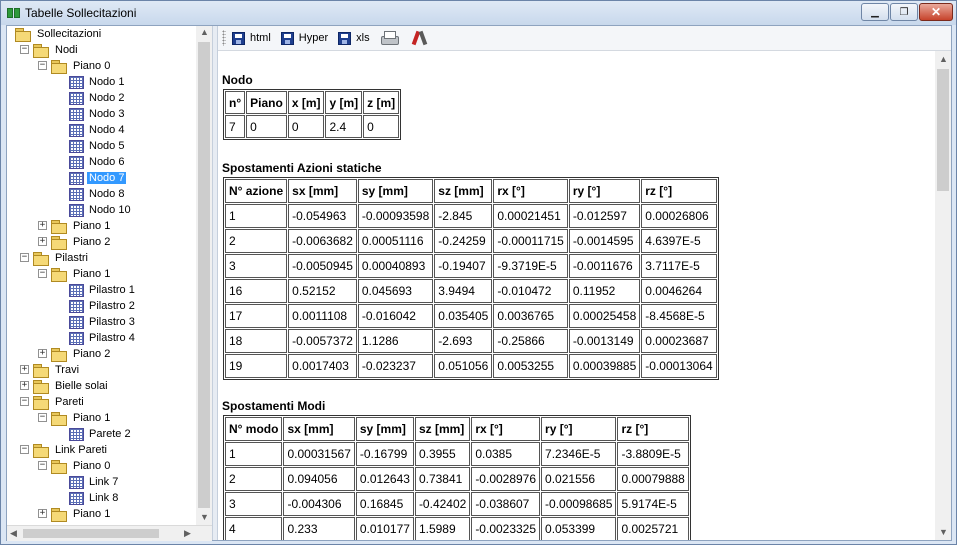 The width and height of the screenshot is (957, 545). I want to click on minimize-button: ▁, so click(875, 12).